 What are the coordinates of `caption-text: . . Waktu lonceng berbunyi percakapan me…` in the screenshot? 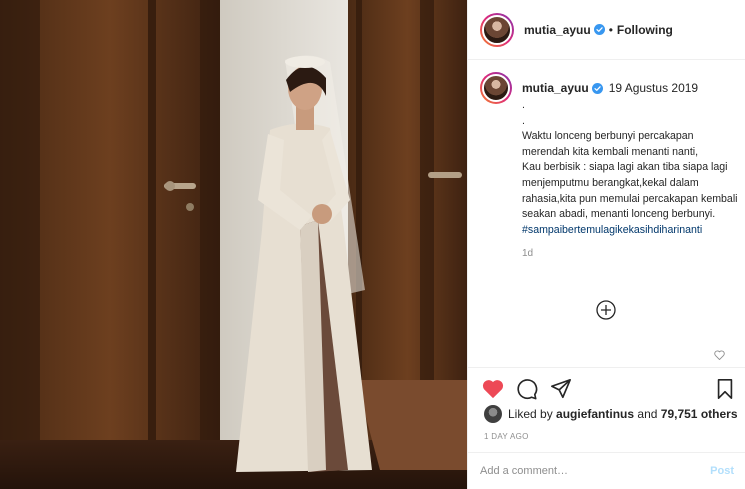 It's located at (630, 160).